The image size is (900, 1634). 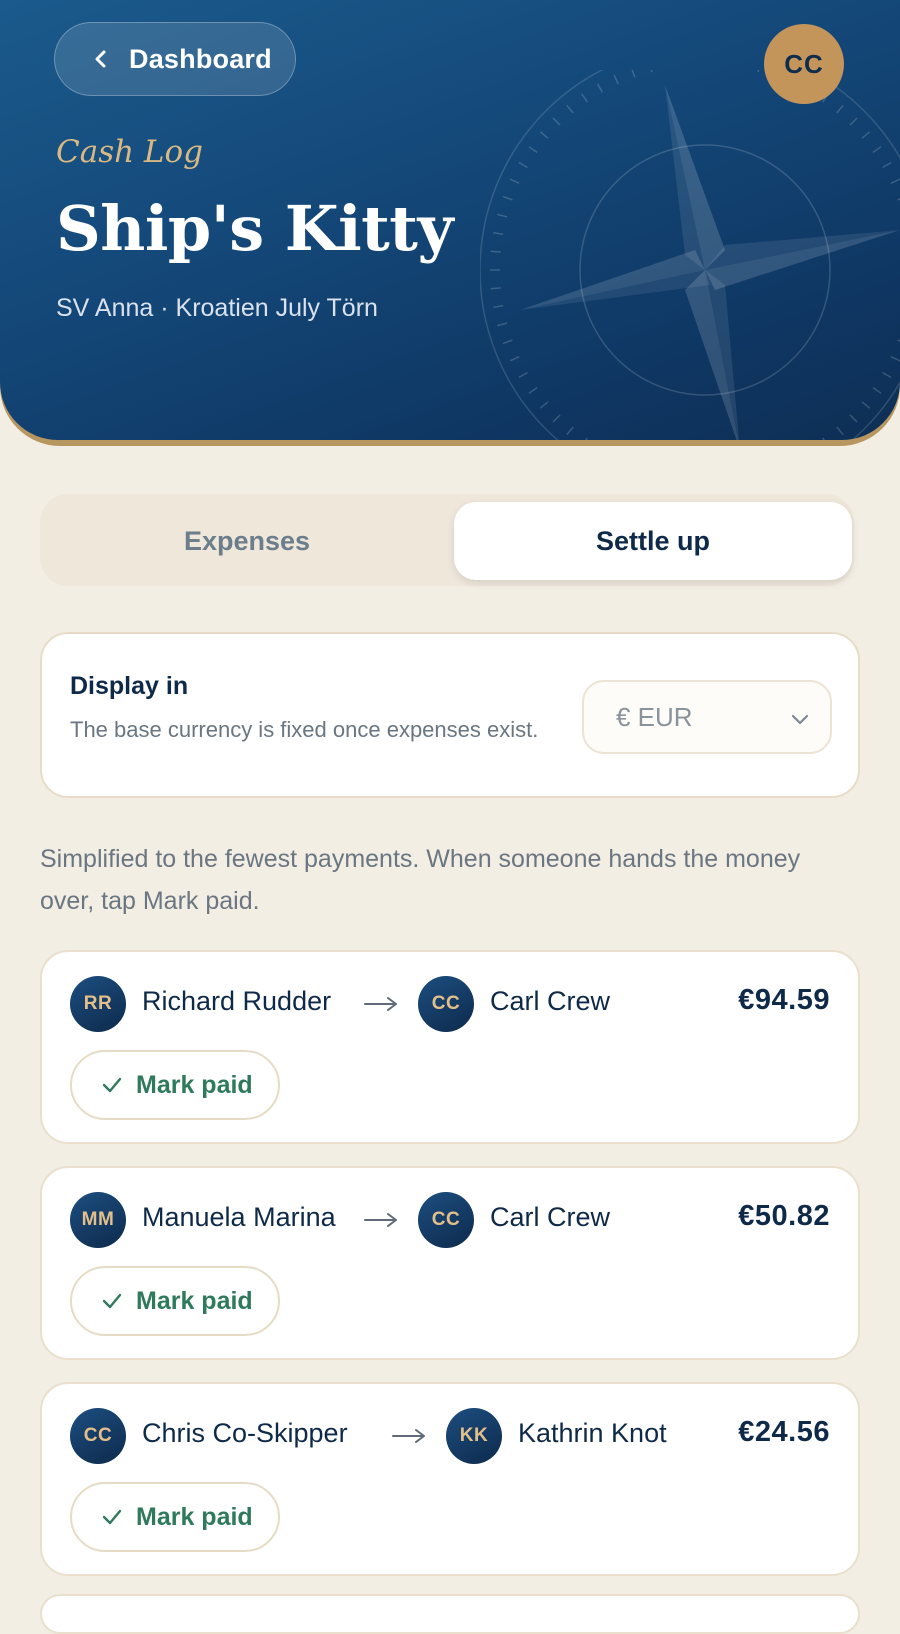 What do you see at coordinates (592, 1433) in the screenshot?
I see `payee-name: Kathrin Knot` at bounding box center [592, 1433].